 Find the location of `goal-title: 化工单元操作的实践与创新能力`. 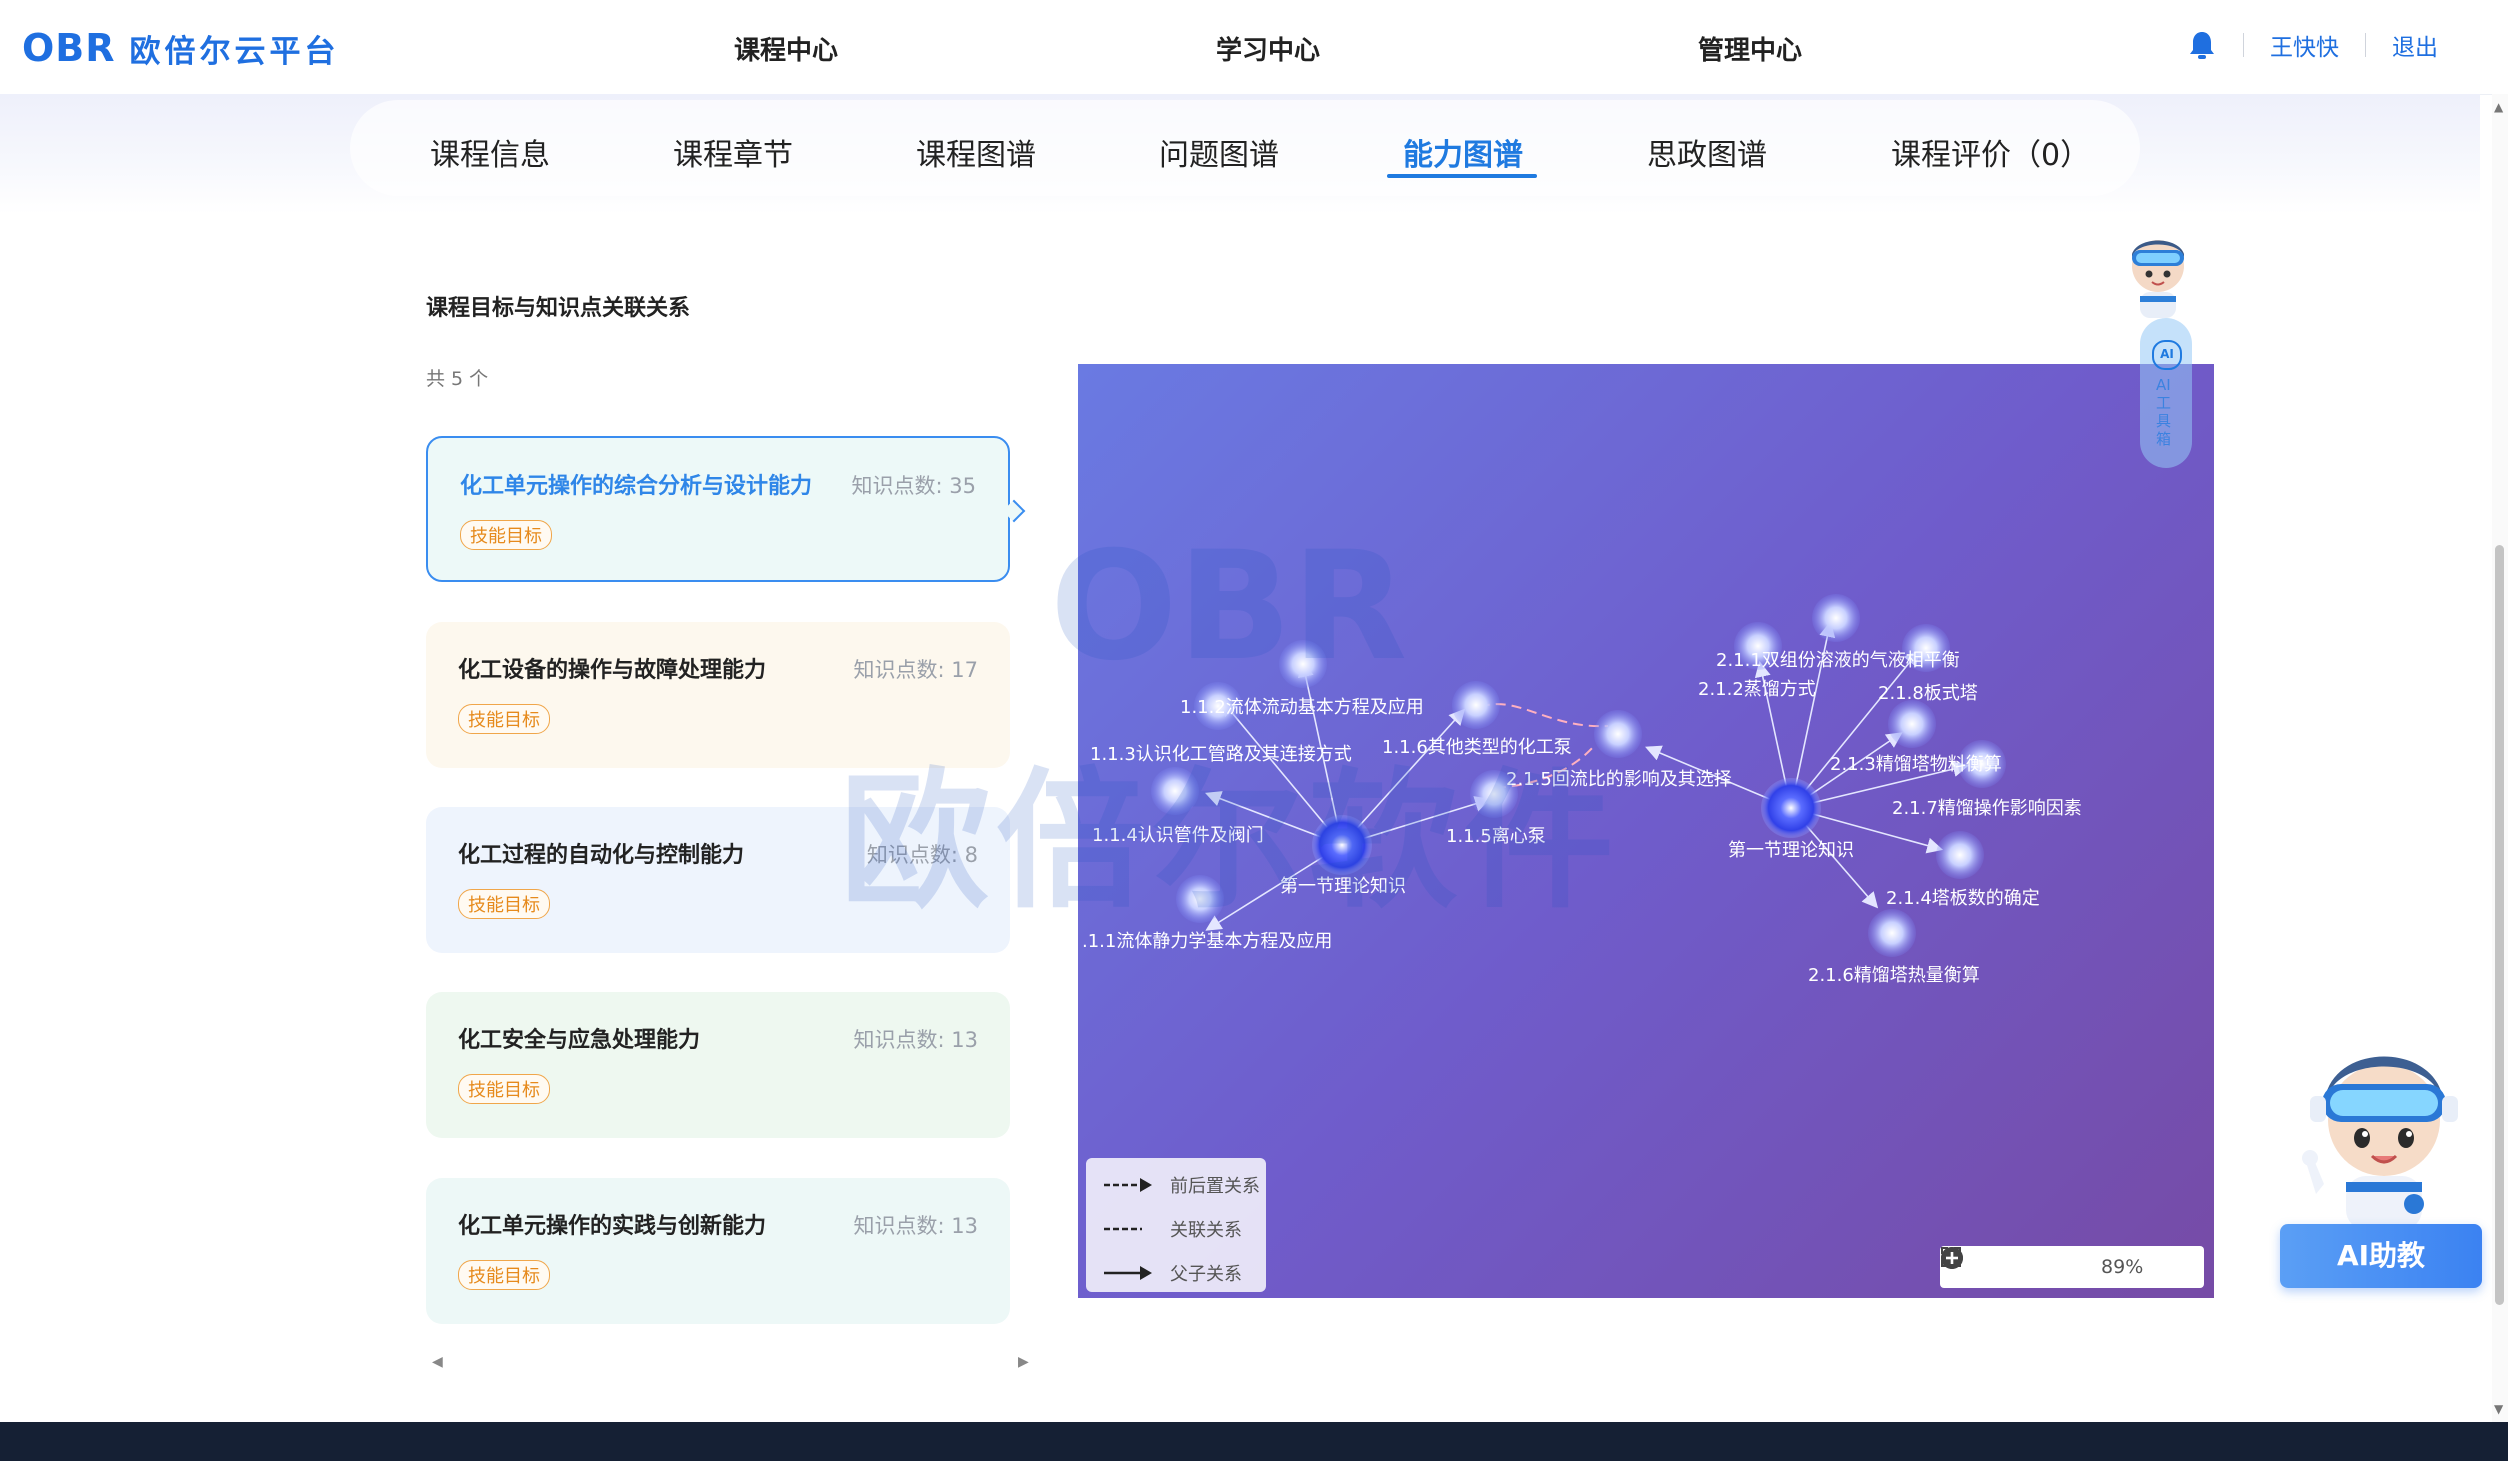

goal-title: 化工单元操作的实践与创新能力 is located at coordinates (612, 1226).